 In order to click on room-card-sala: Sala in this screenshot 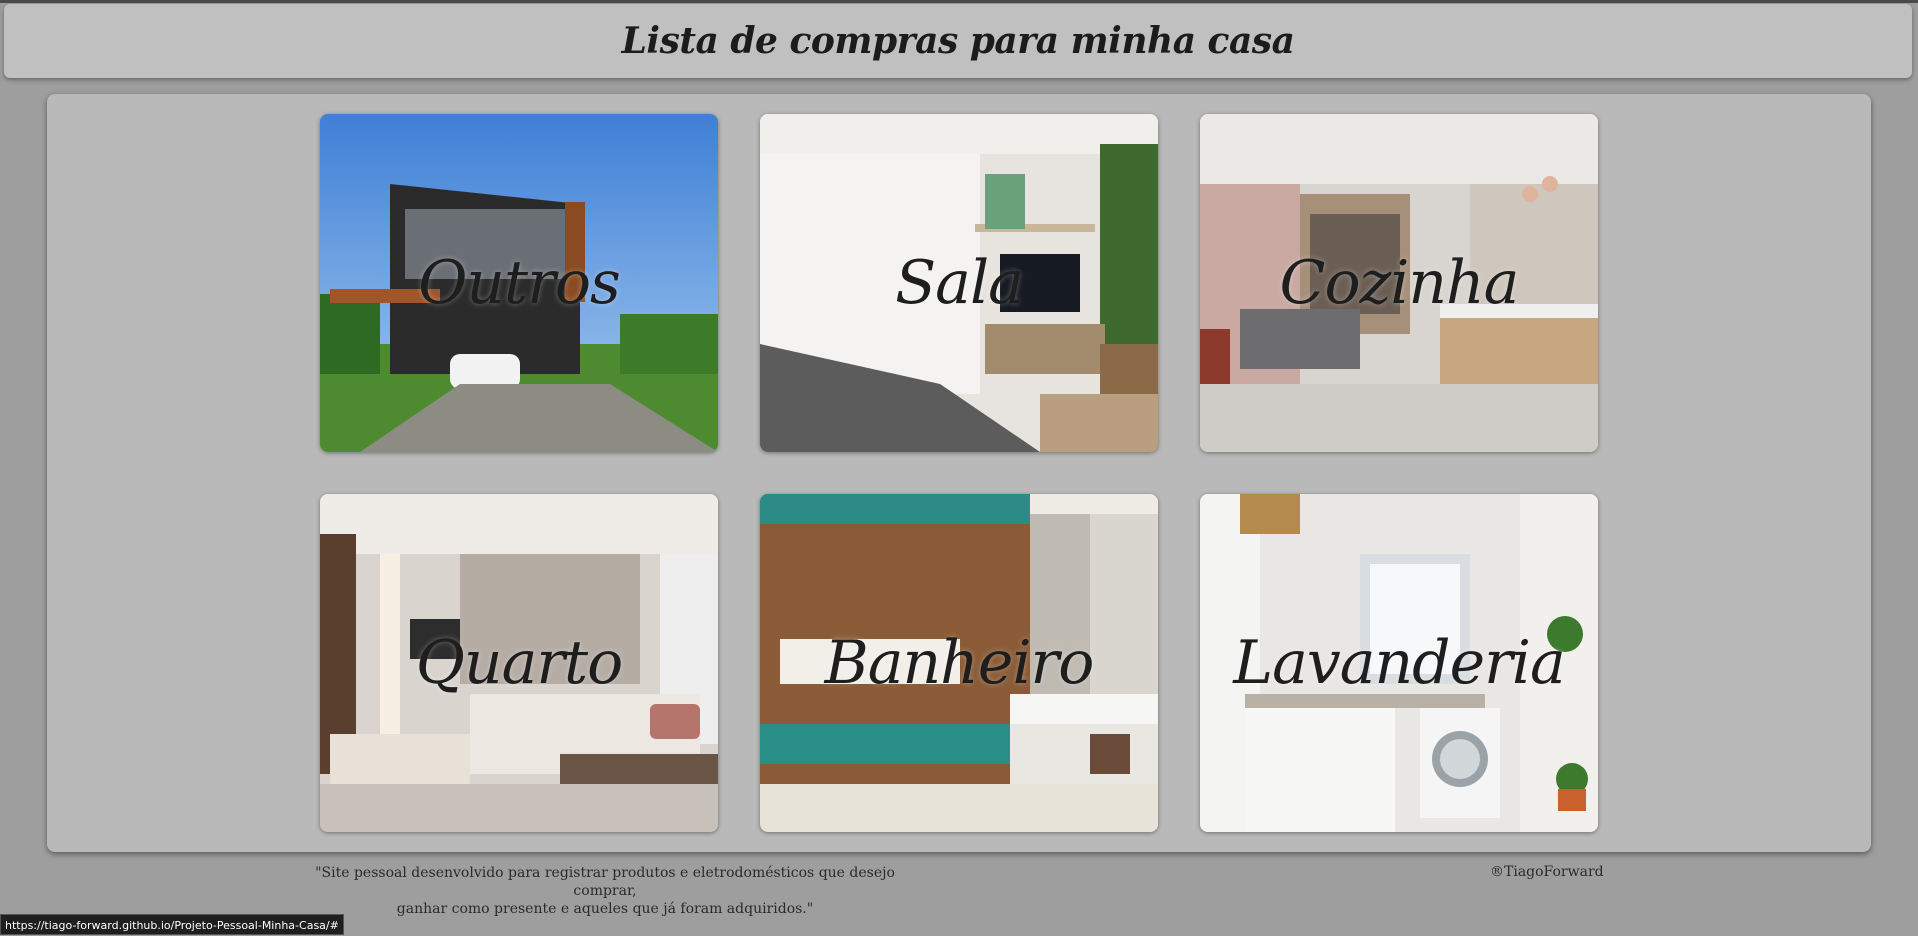, I will do `click(959, 283)`.